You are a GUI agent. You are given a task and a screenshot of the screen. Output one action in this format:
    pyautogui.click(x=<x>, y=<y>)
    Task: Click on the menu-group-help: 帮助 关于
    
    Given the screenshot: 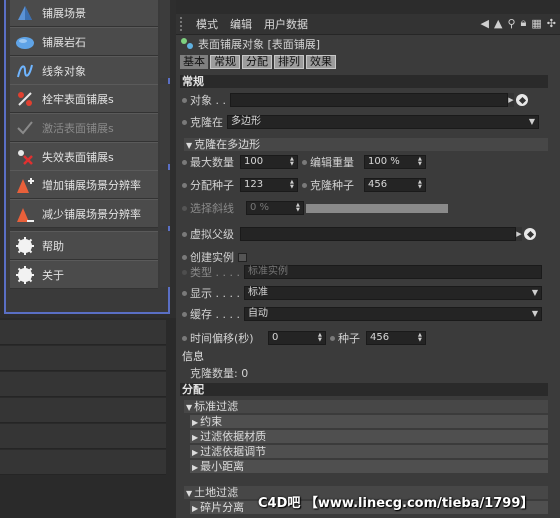 What is the action you would take?
    pyautogui.click(x=84, y=260)
    